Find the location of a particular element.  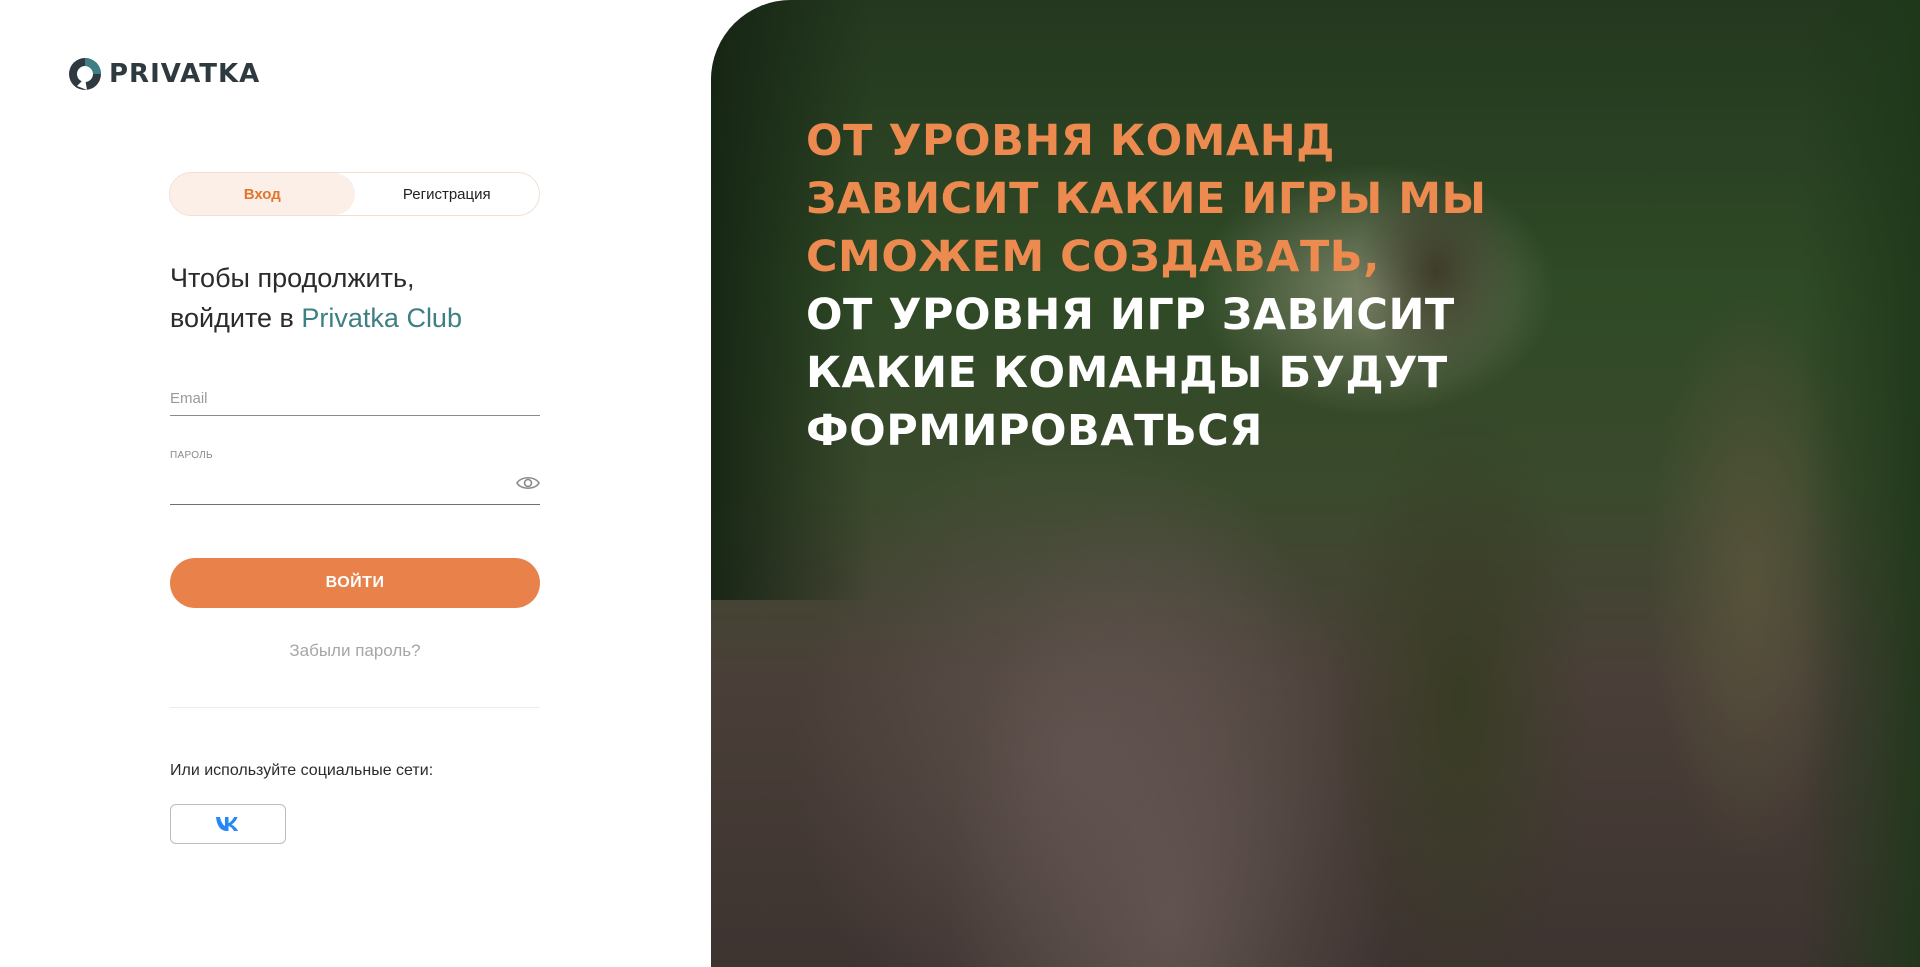

title-line-1: Чтобы продолжить, is located at coordinates (292, 278).